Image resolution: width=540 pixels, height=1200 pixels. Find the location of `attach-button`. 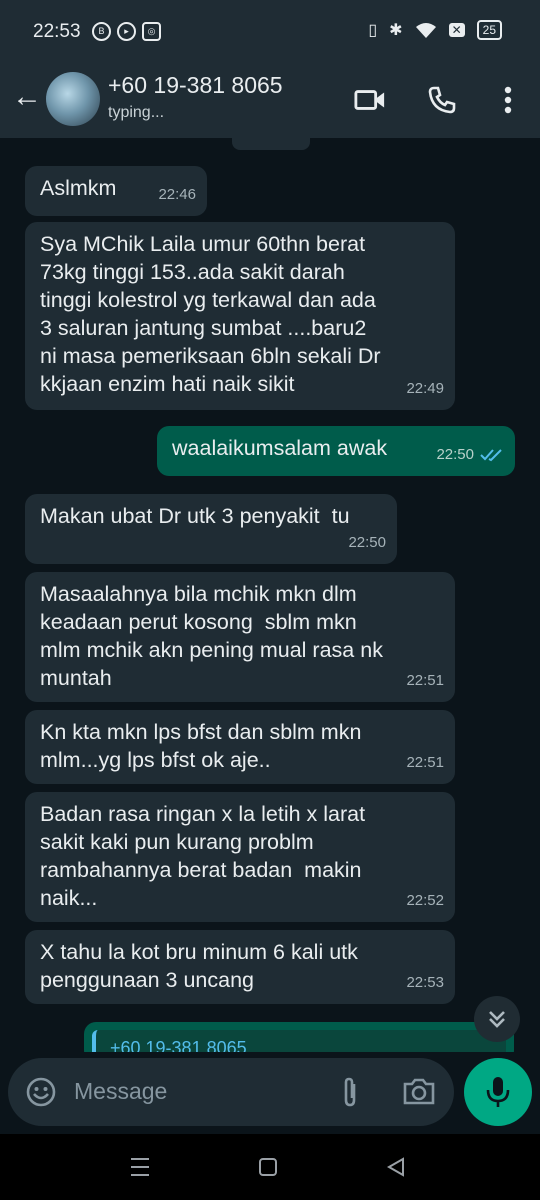

attach-button is located at coordinates (350, 1094).